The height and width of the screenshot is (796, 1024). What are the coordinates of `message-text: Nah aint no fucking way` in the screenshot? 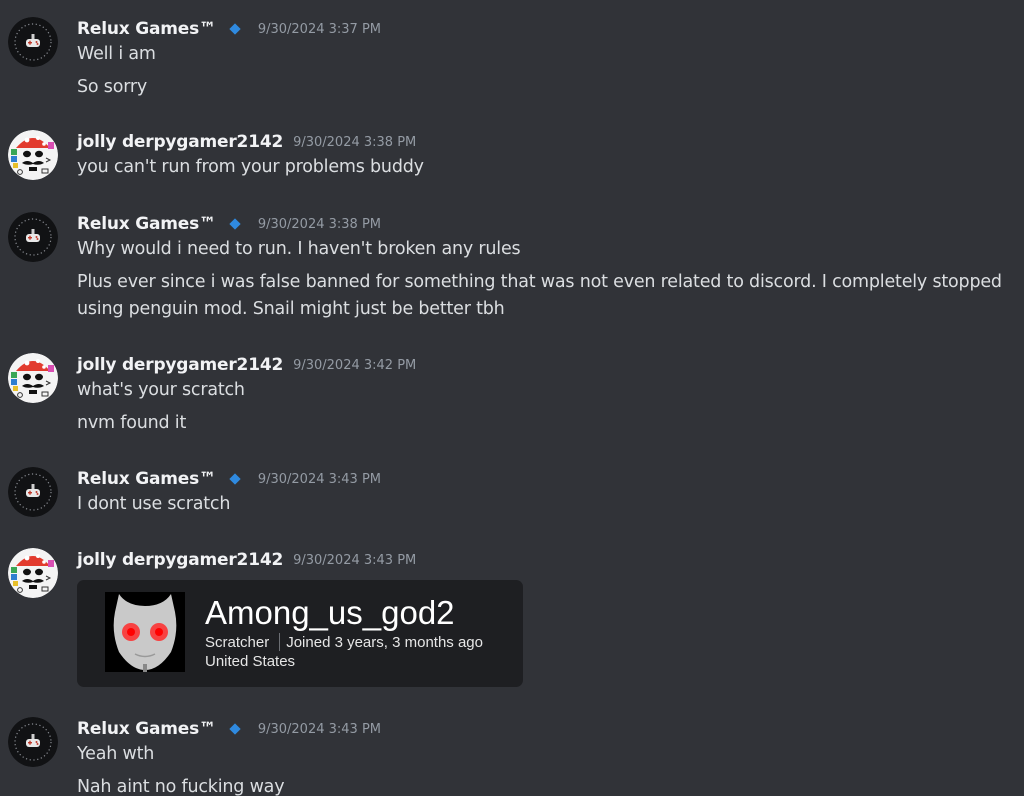 It's located at (181, 786).